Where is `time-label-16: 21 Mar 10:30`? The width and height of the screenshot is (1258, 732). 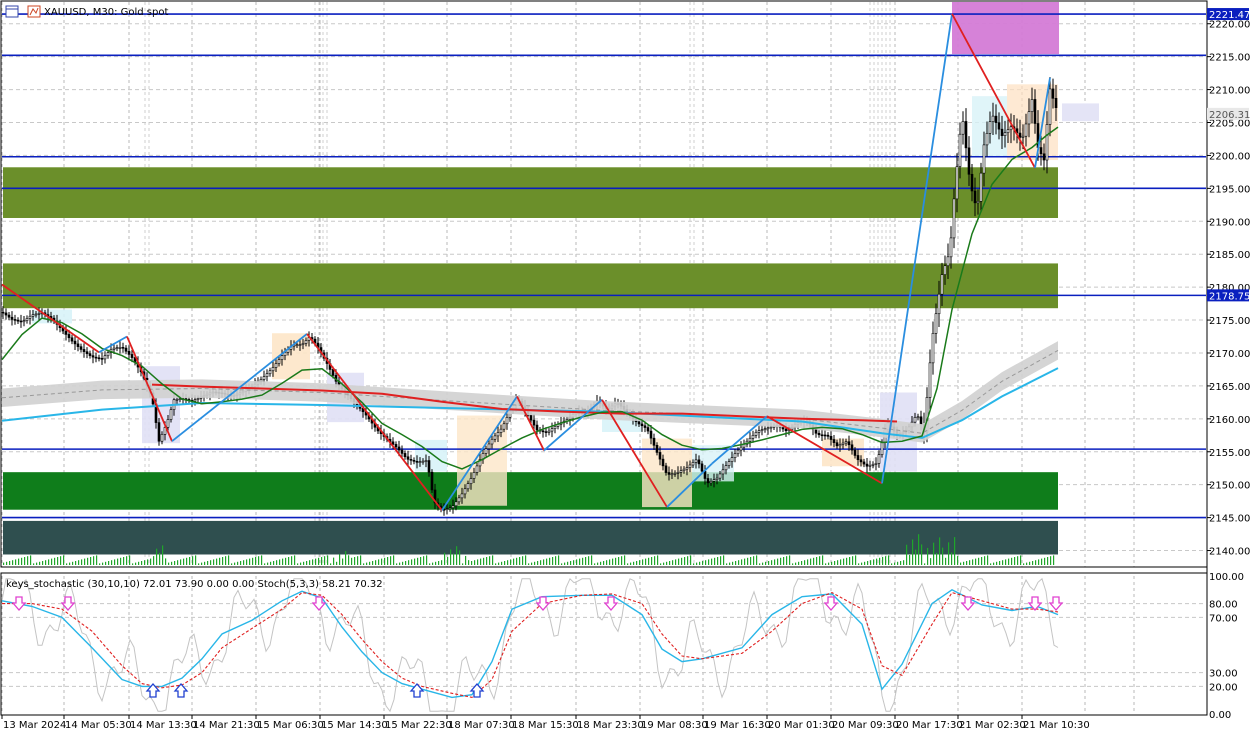 time-label-16: 21 Mar 10:30 is located at coordinates (1056, 725).